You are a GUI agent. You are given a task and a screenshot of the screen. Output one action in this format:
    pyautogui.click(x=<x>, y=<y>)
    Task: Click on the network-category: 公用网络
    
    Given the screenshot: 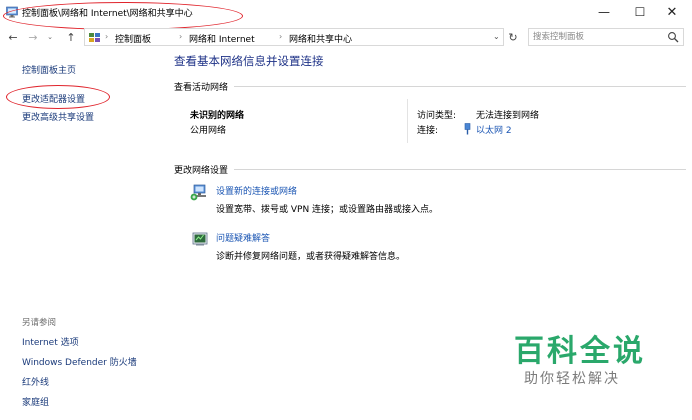 What is the action you would take?
    pyautogui.click(x=208, y=131)
    